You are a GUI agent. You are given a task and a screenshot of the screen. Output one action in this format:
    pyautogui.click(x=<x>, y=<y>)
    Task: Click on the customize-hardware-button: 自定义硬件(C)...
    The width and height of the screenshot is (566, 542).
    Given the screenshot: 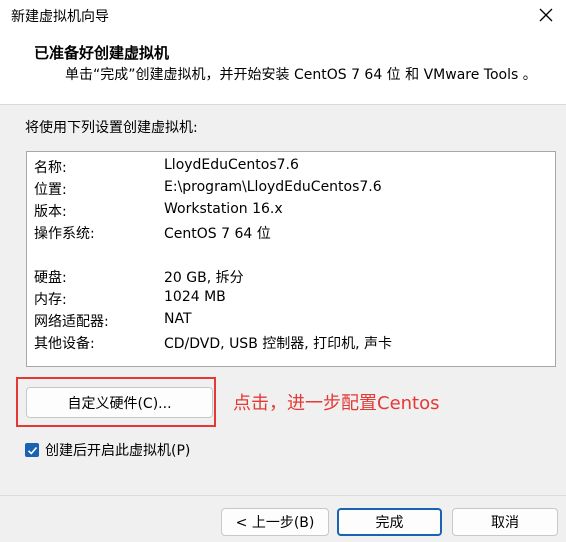 What is the action you would take?
    pyautogui.click(x=119, y=402)
    